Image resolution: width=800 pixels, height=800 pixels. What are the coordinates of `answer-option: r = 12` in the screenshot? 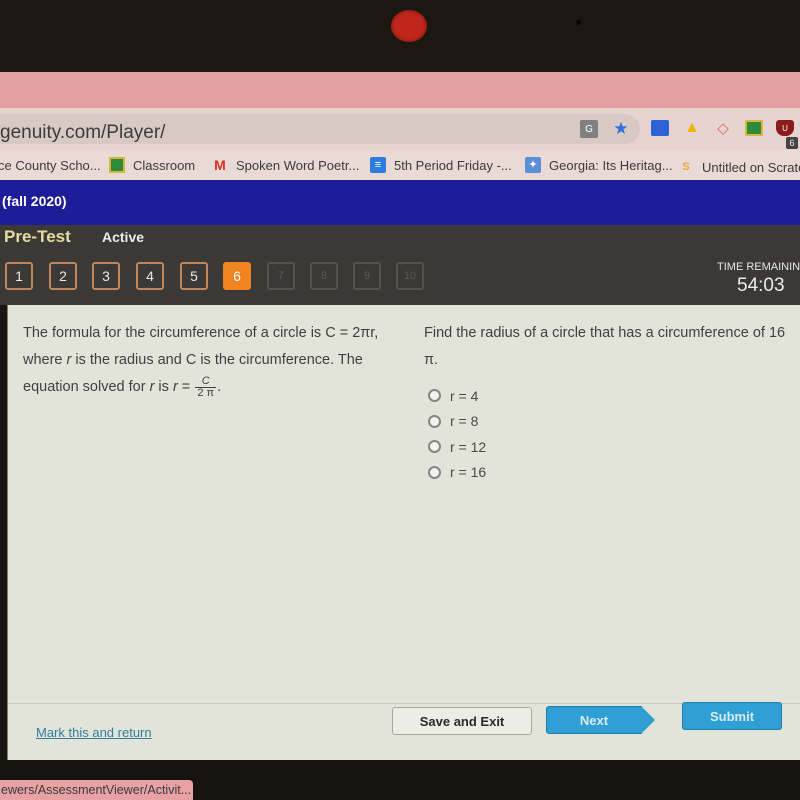 It's located at (457, 447).